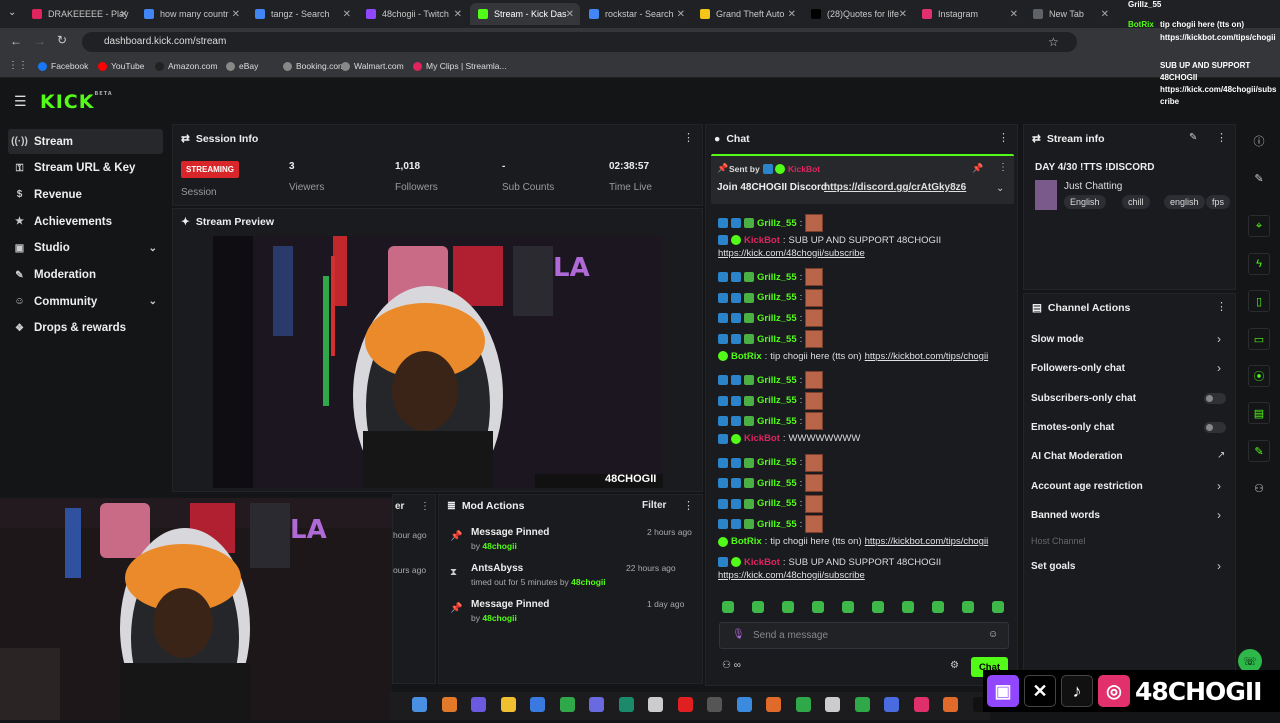 This screenshot has width=1280, height=723. I want to click on external-link-icon: ↗, so click(1221, 455).